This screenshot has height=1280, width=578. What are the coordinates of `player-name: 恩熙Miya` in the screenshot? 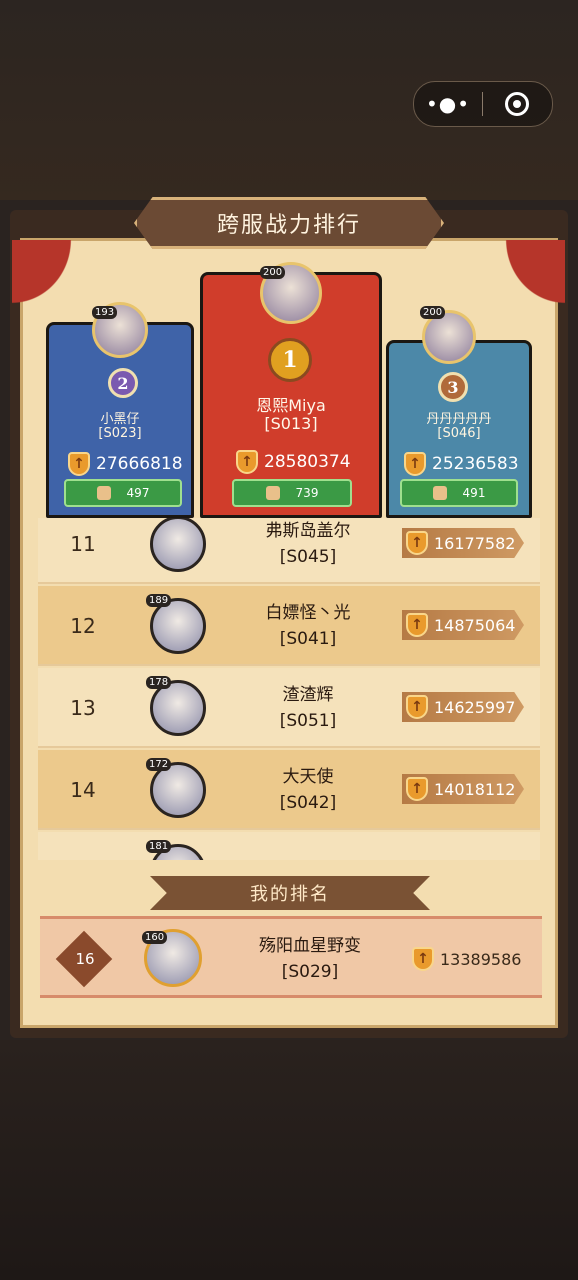 It's located at (291, 405).